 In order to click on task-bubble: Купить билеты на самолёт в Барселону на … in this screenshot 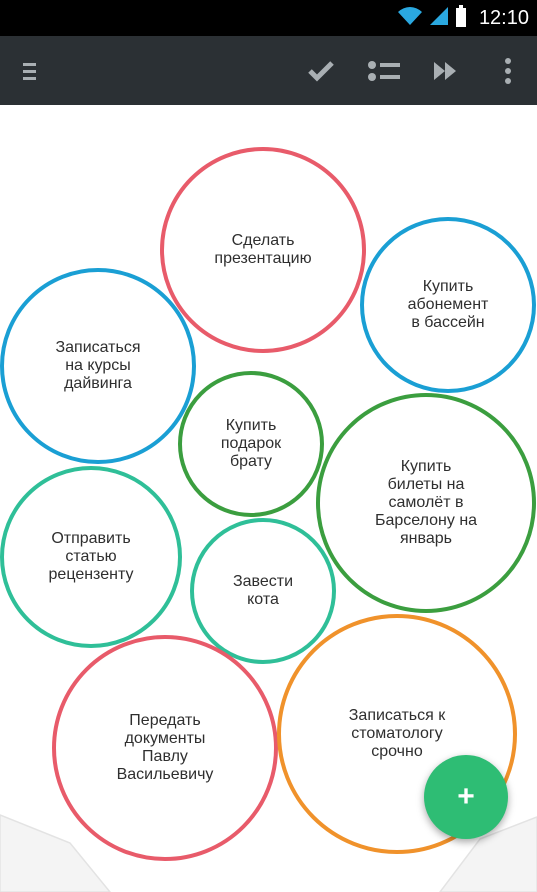, I will do `click(426, 503)`.